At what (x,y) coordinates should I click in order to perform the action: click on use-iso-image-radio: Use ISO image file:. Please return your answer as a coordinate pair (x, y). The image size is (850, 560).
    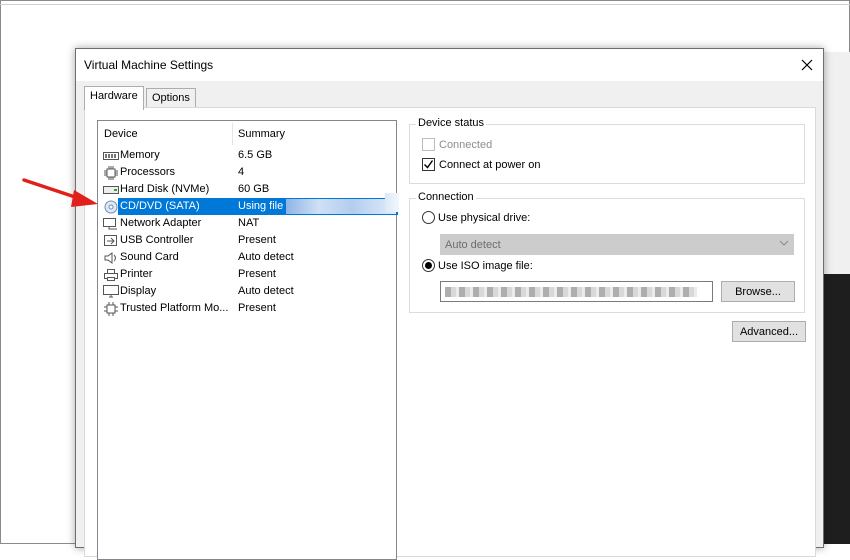
    Looking at the image, I should click on (477, 265).